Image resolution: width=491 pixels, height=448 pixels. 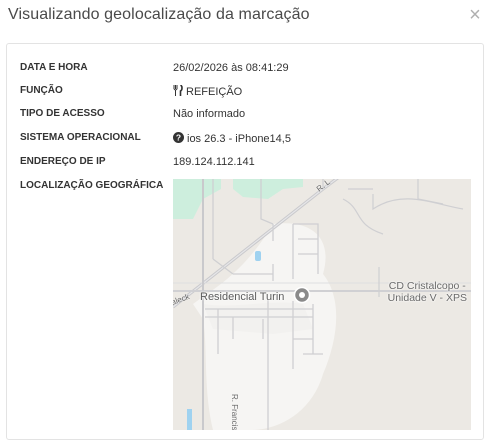 I want to click on detail-value: REFEIÇÃO, so click(x=214, y=92).